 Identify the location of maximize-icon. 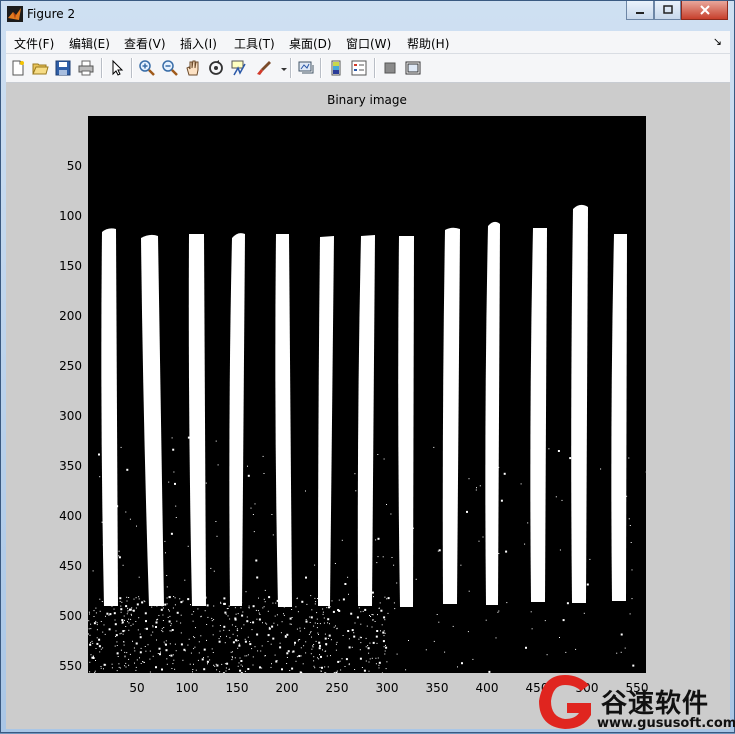
(668, 10).